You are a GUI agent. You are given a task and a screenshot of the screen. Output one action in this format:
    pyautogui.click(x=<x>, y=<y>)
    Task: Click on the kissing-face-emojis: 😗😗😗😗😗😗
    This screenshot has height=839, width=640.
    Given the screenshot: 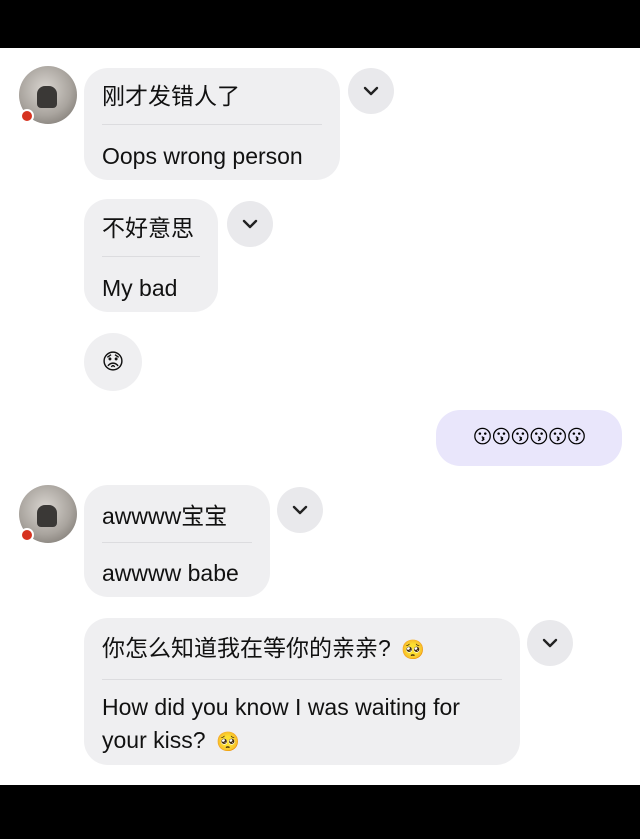 What is the action you would take?
    pyautogui.click(x=529, y=437)
    